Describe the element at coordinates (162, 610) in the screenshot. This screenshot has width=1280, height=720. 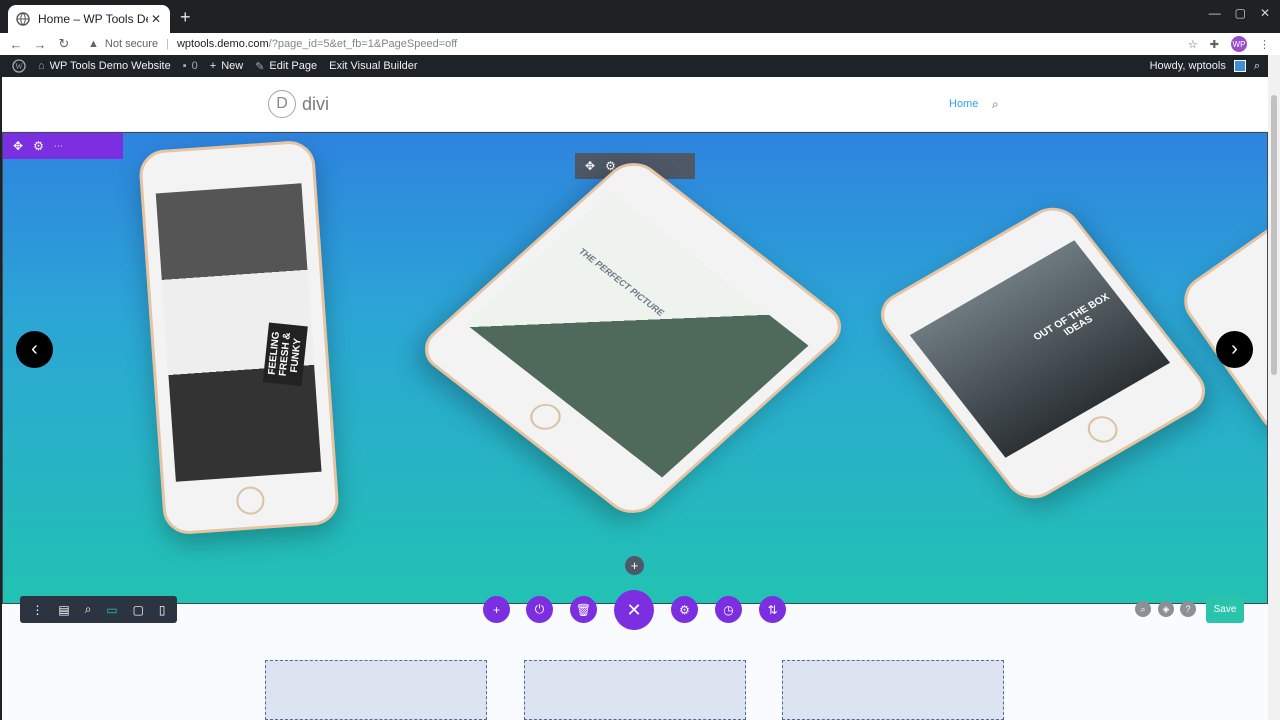
I see `phone-view-icon: ▯` at that location.